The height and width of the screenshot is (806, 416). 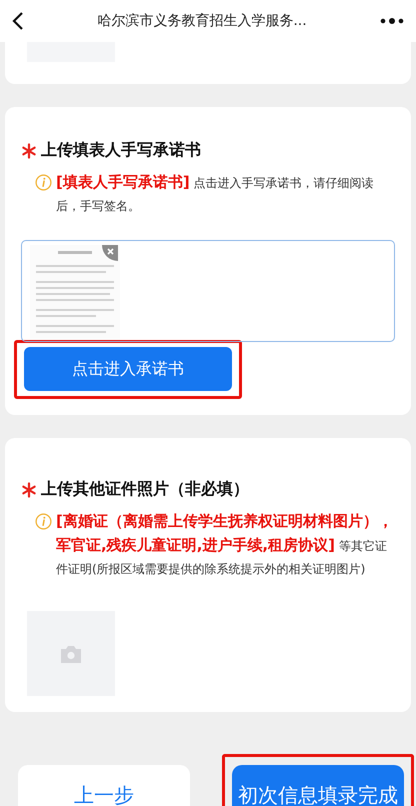 I want to click on back-icon, so click(x=18, y=21).